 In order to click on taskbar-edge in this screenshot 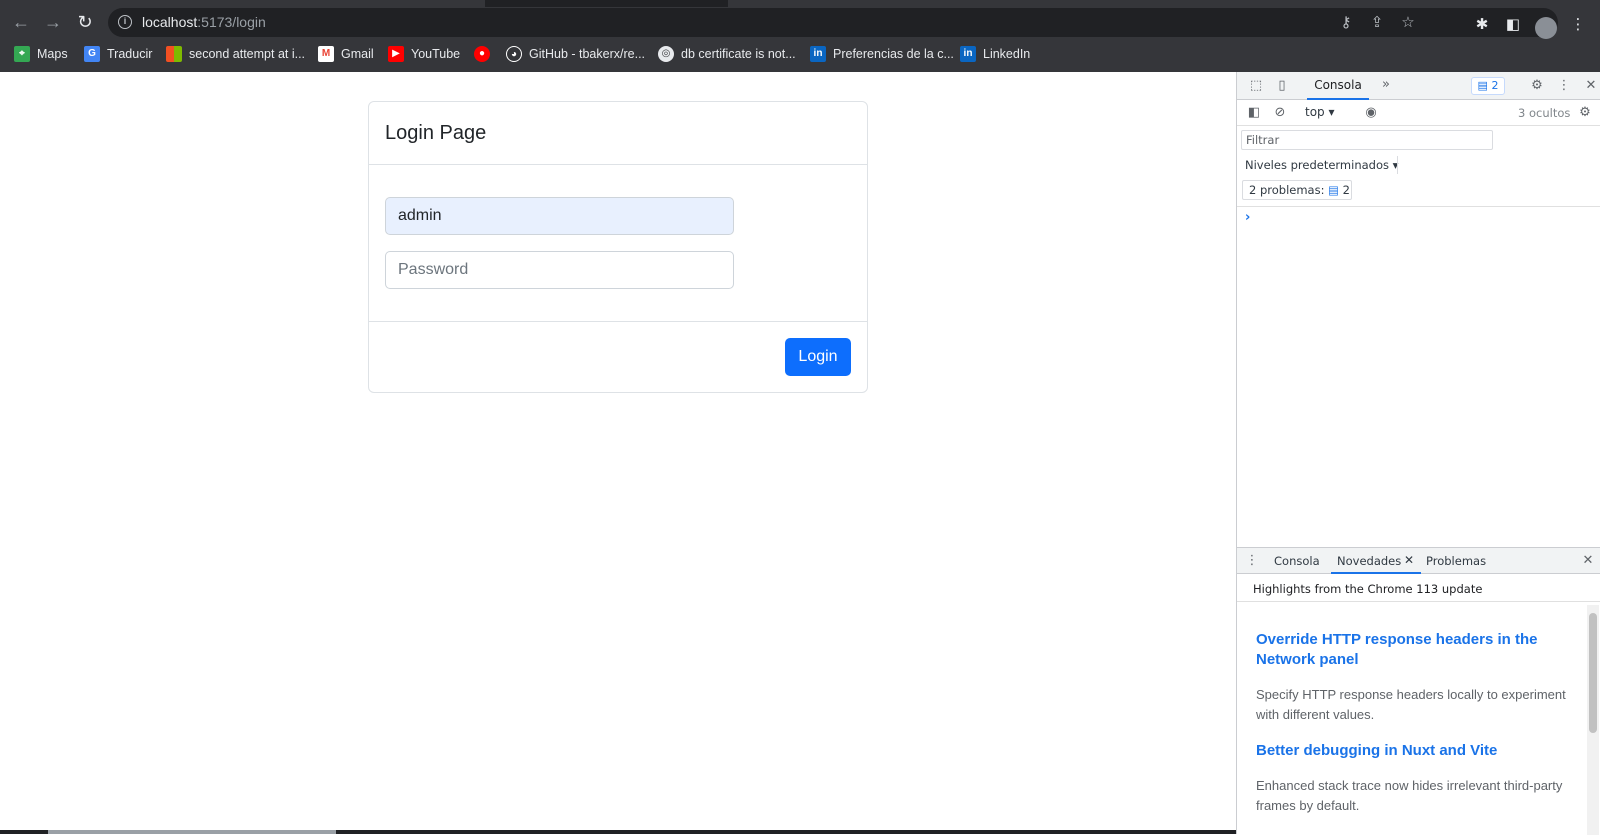, I will do `click(618, 832)`.